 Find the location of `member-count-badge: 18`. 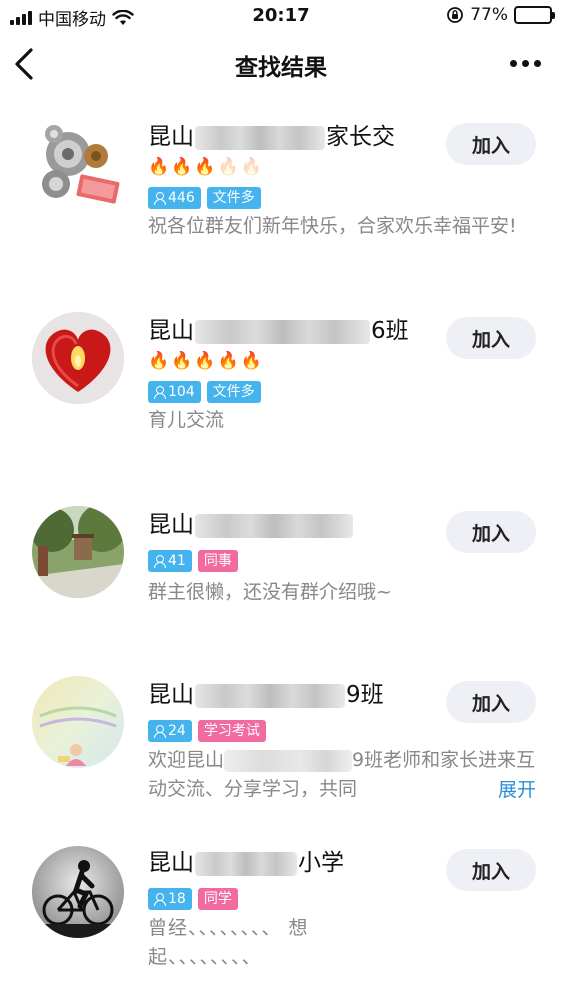

member-count-badge: 18 is located at coordinates (170, 899).